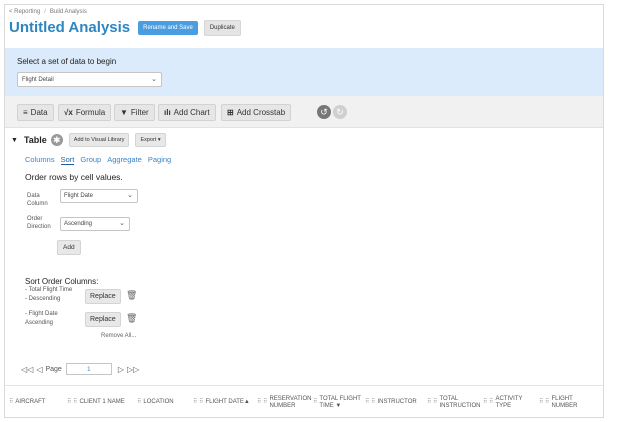 The image size is (626, 422). I want to click on sort-order-item-direction: - Descending, so click(43, 299).